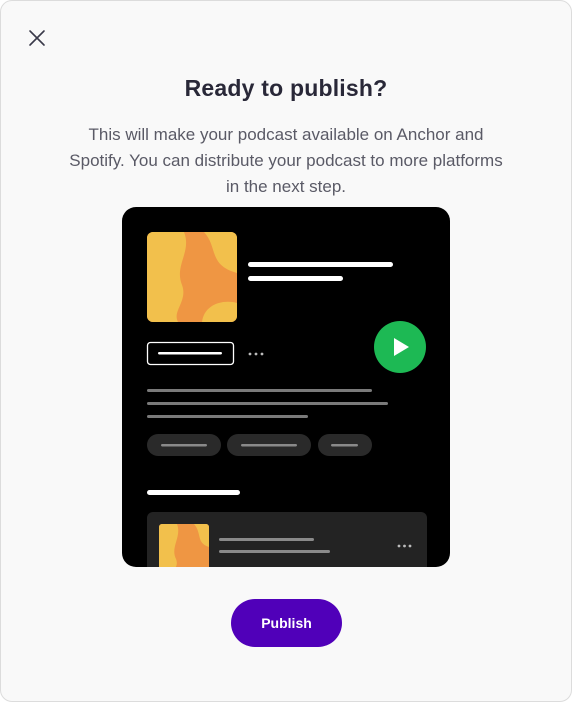 This screenshot has width=572, height=702. I want to click on episodes-heading-line, so click(193, 492).